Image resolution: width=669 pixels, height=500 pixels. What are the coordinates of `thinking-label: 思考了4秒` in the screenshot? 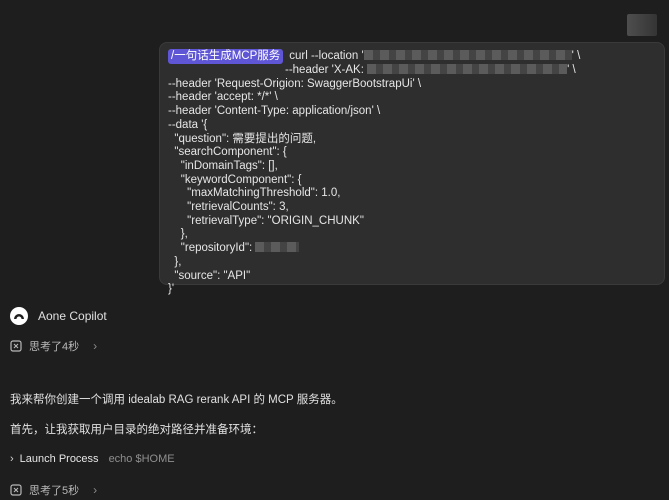 It's located at (54, 347).